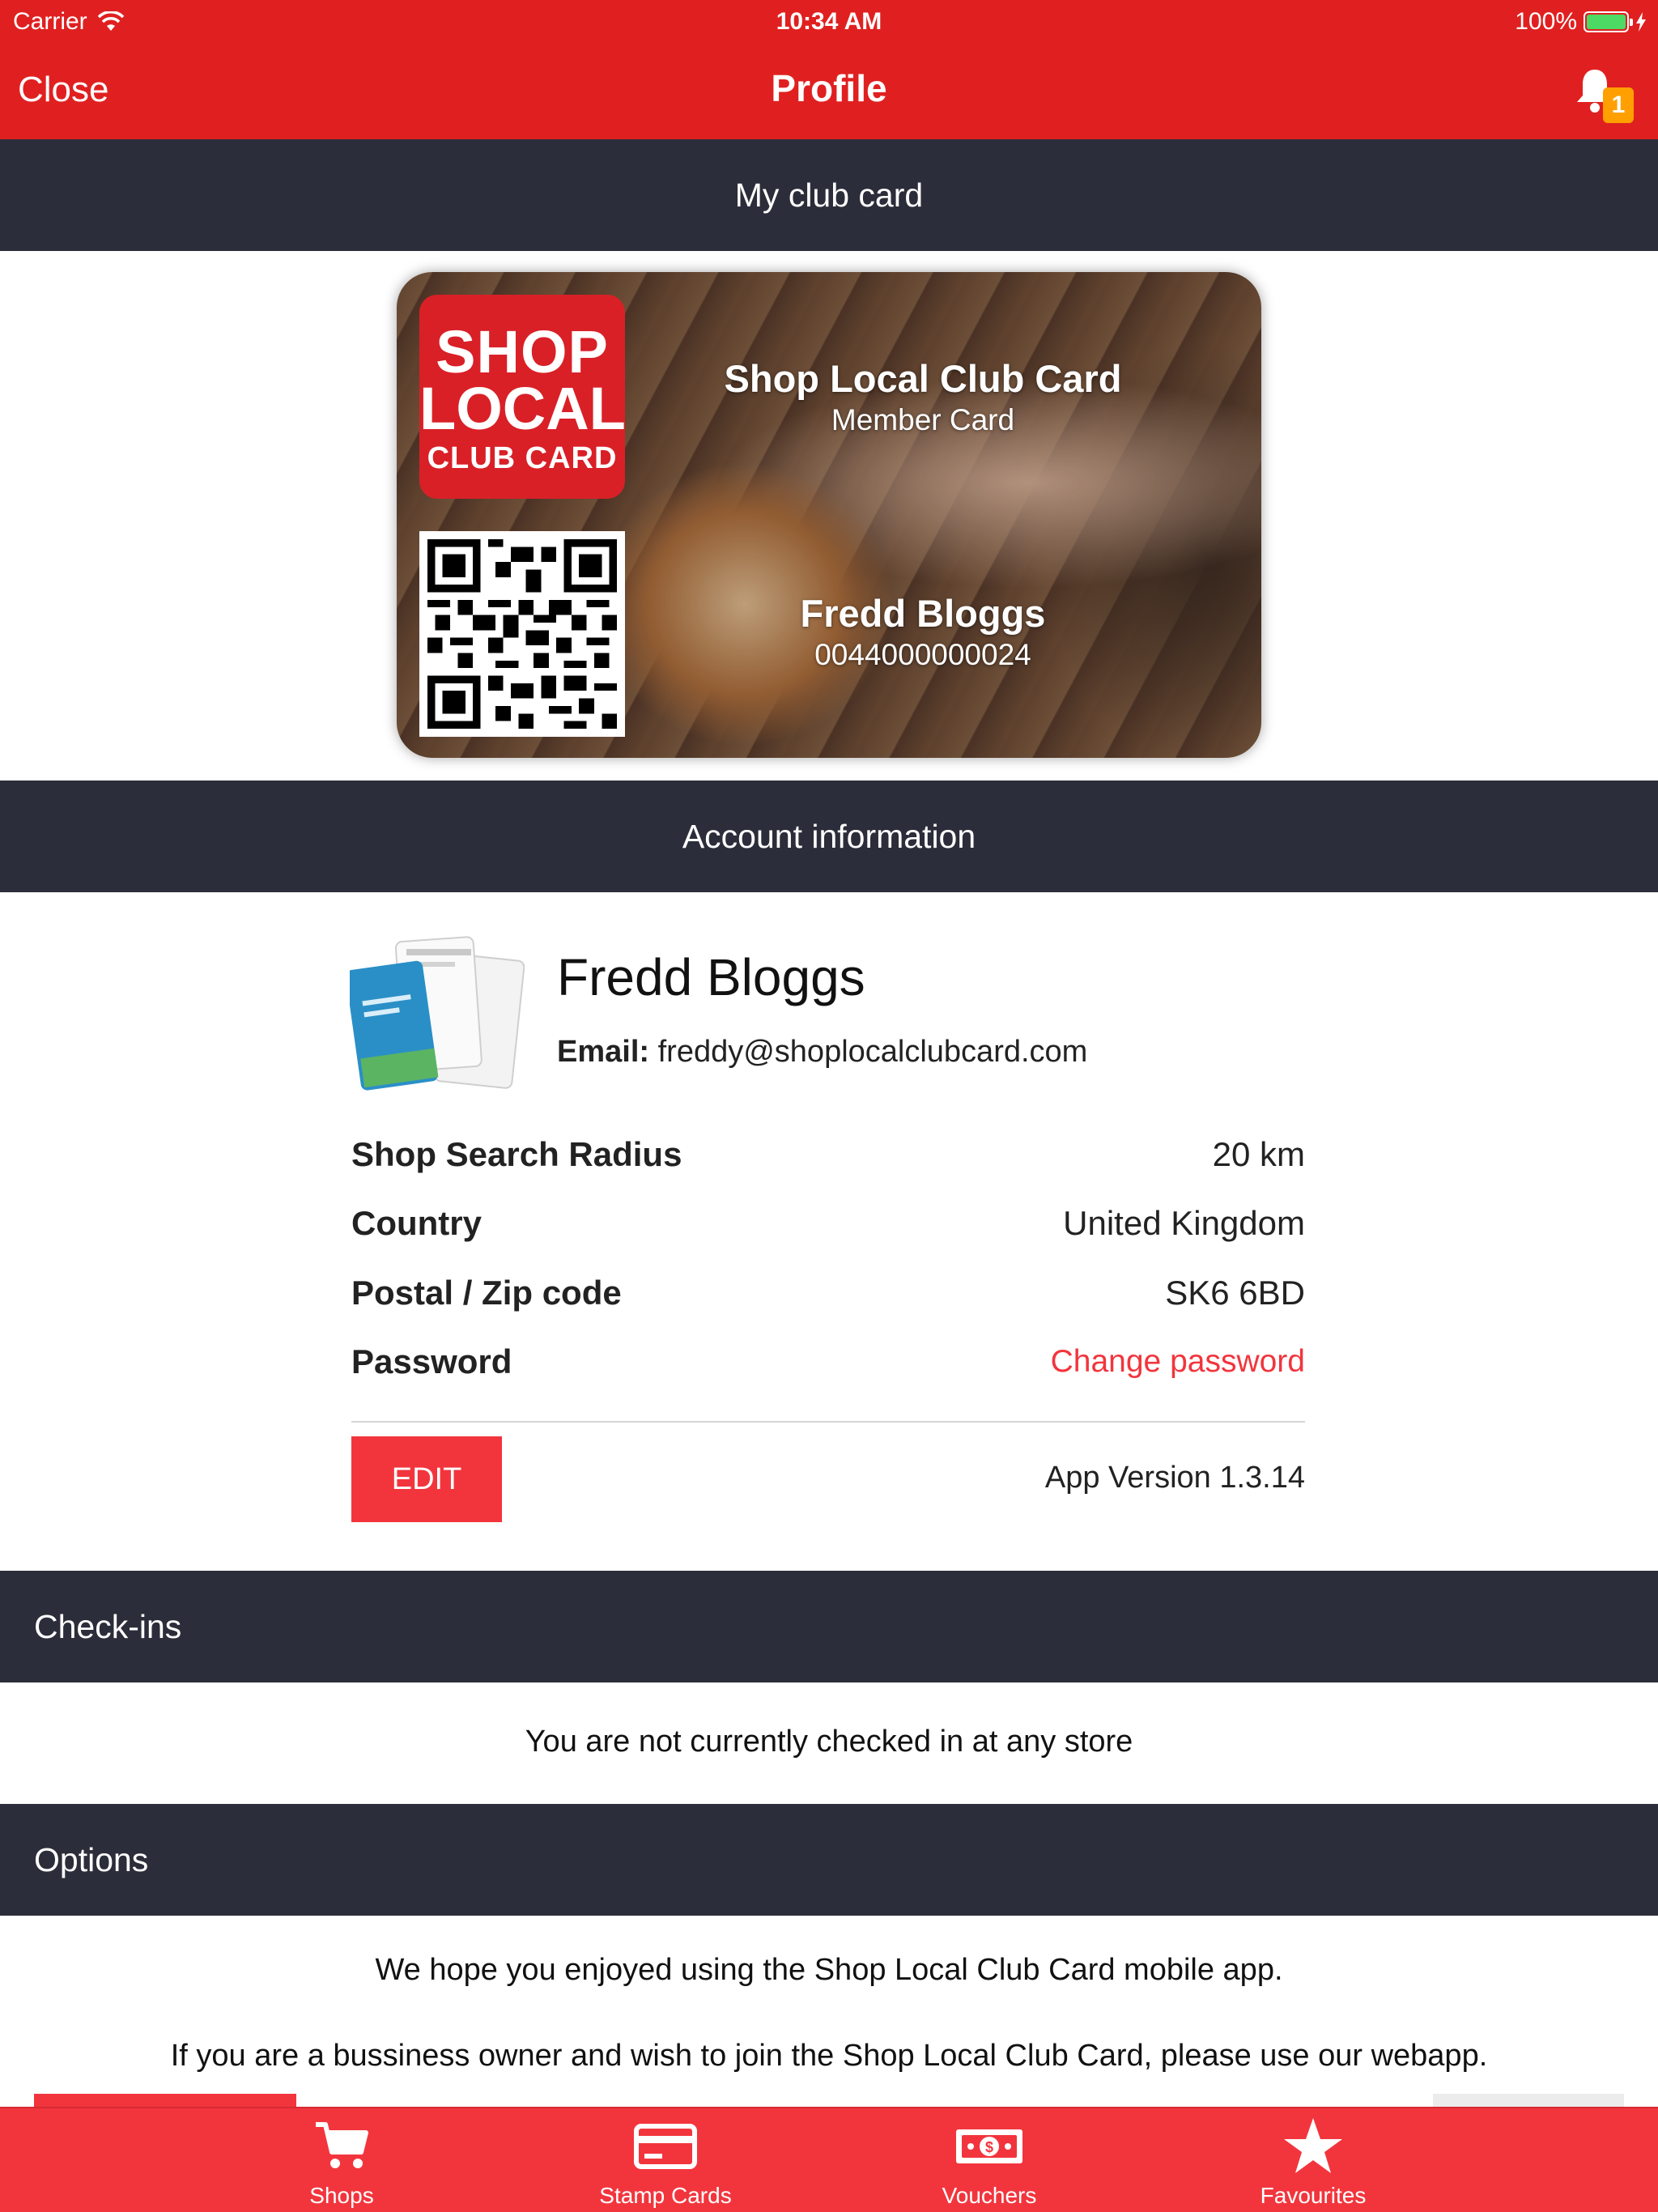 The width and height of the screenshot is (1658, 2212). What do you see at coordinates (665, 2196) in the screenshot?
I see `tab-stamp-cards-label: Stamp Cards` at bounding box center [665, 2196].